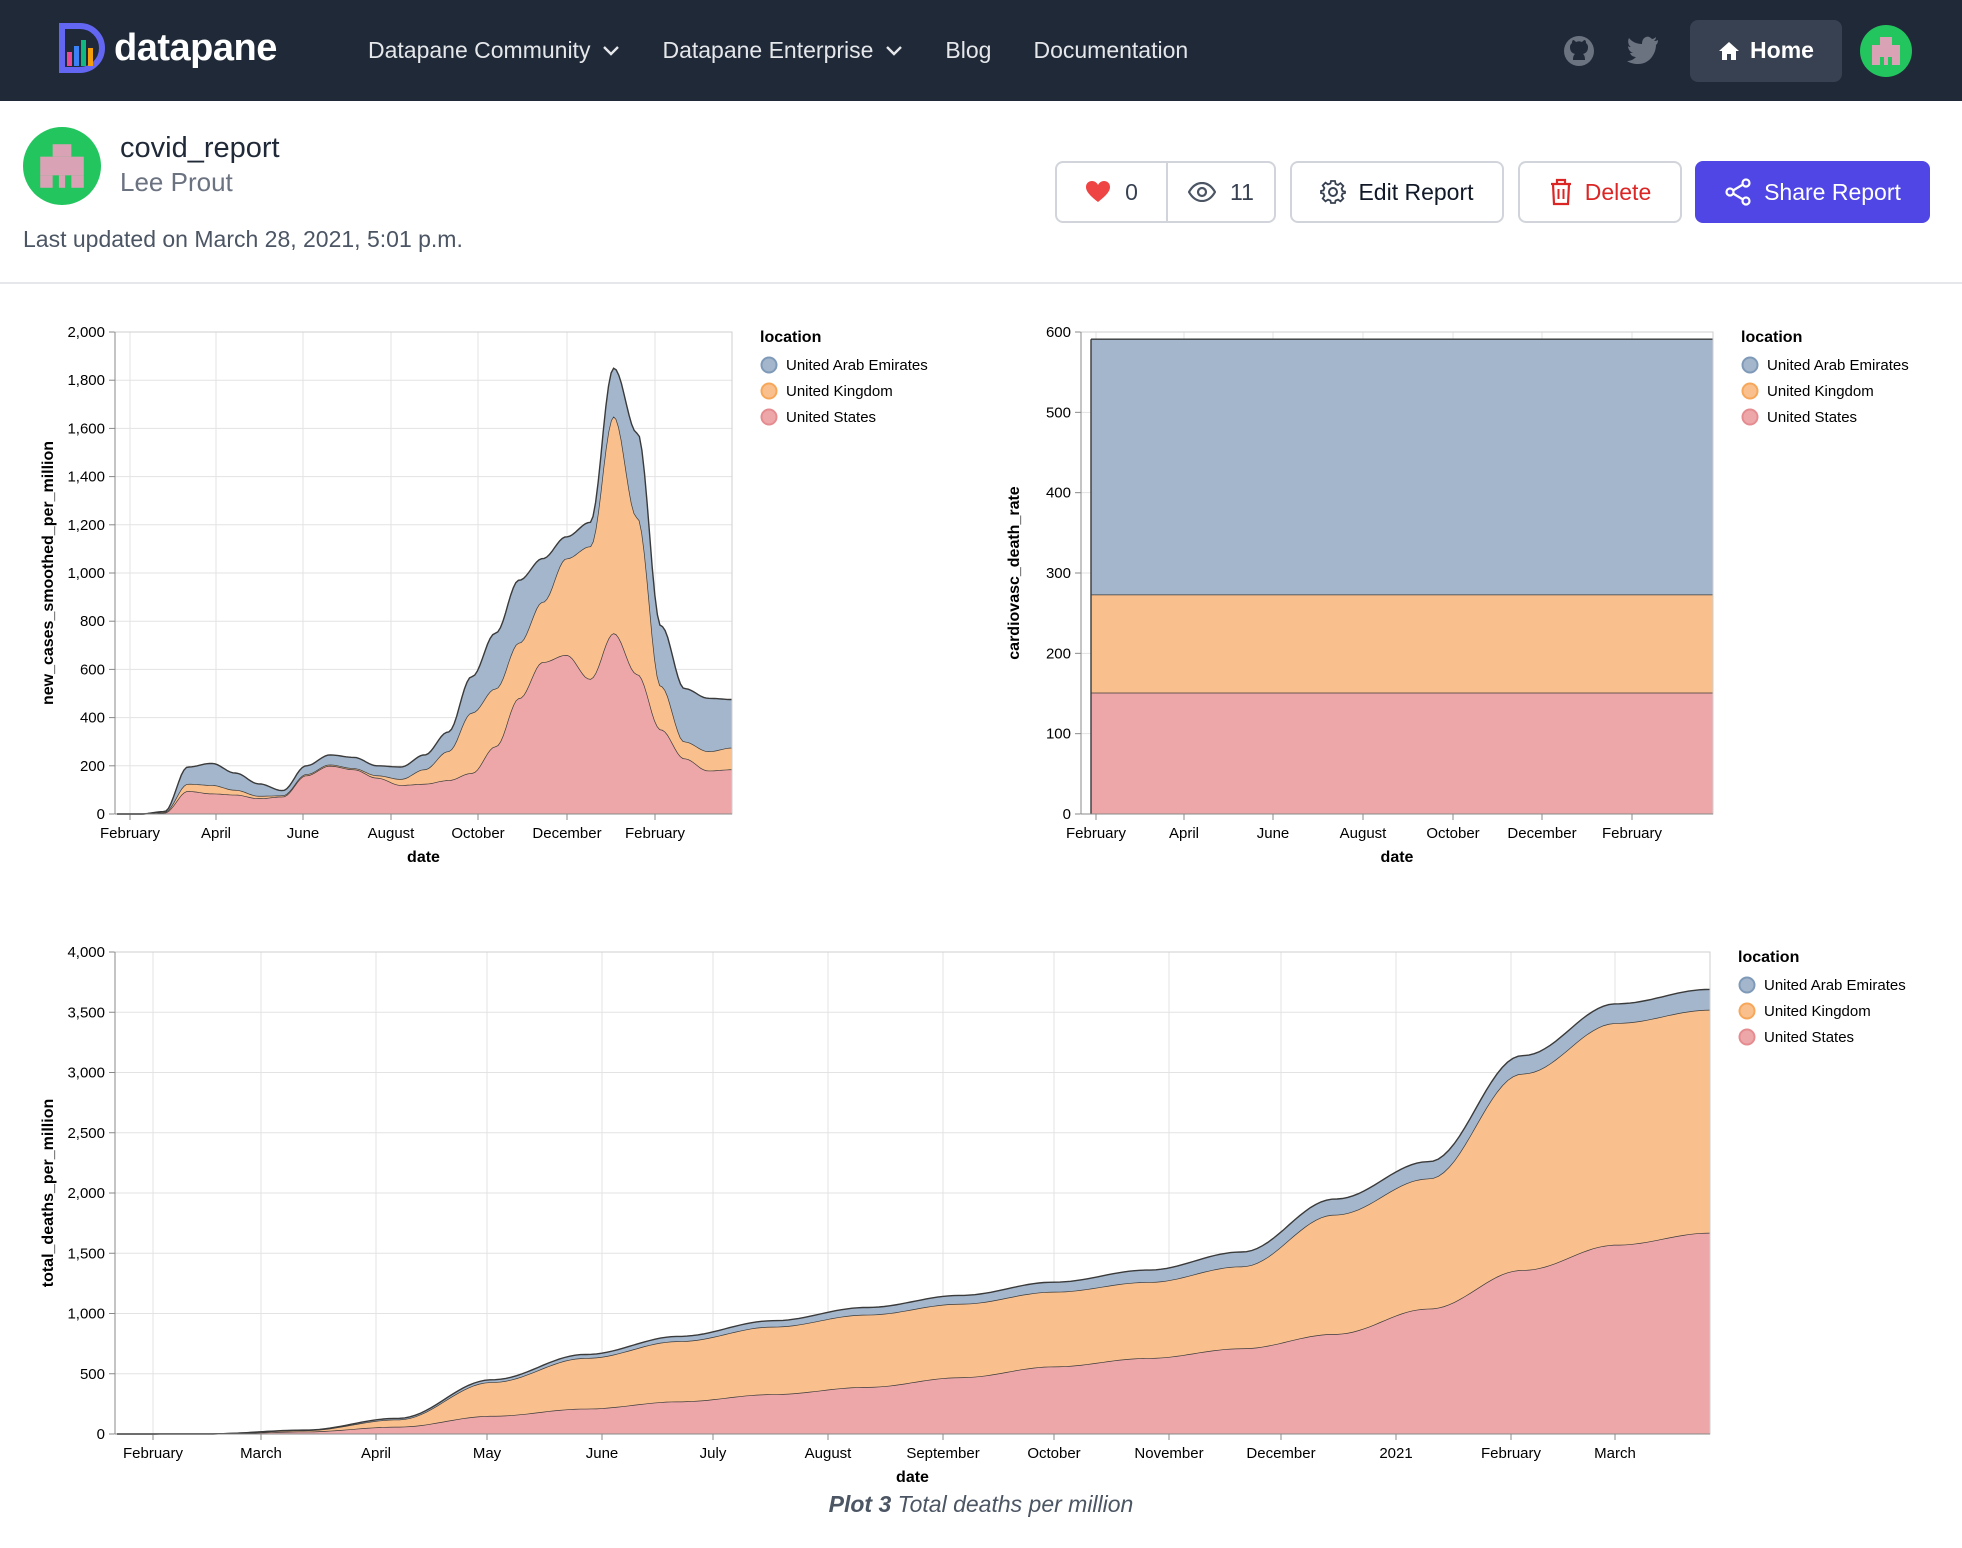 Image resolution: width=1962 pixels, height=1548 pixels. I want to click on edit-report-button: Edit Report, so click(1397, 192).